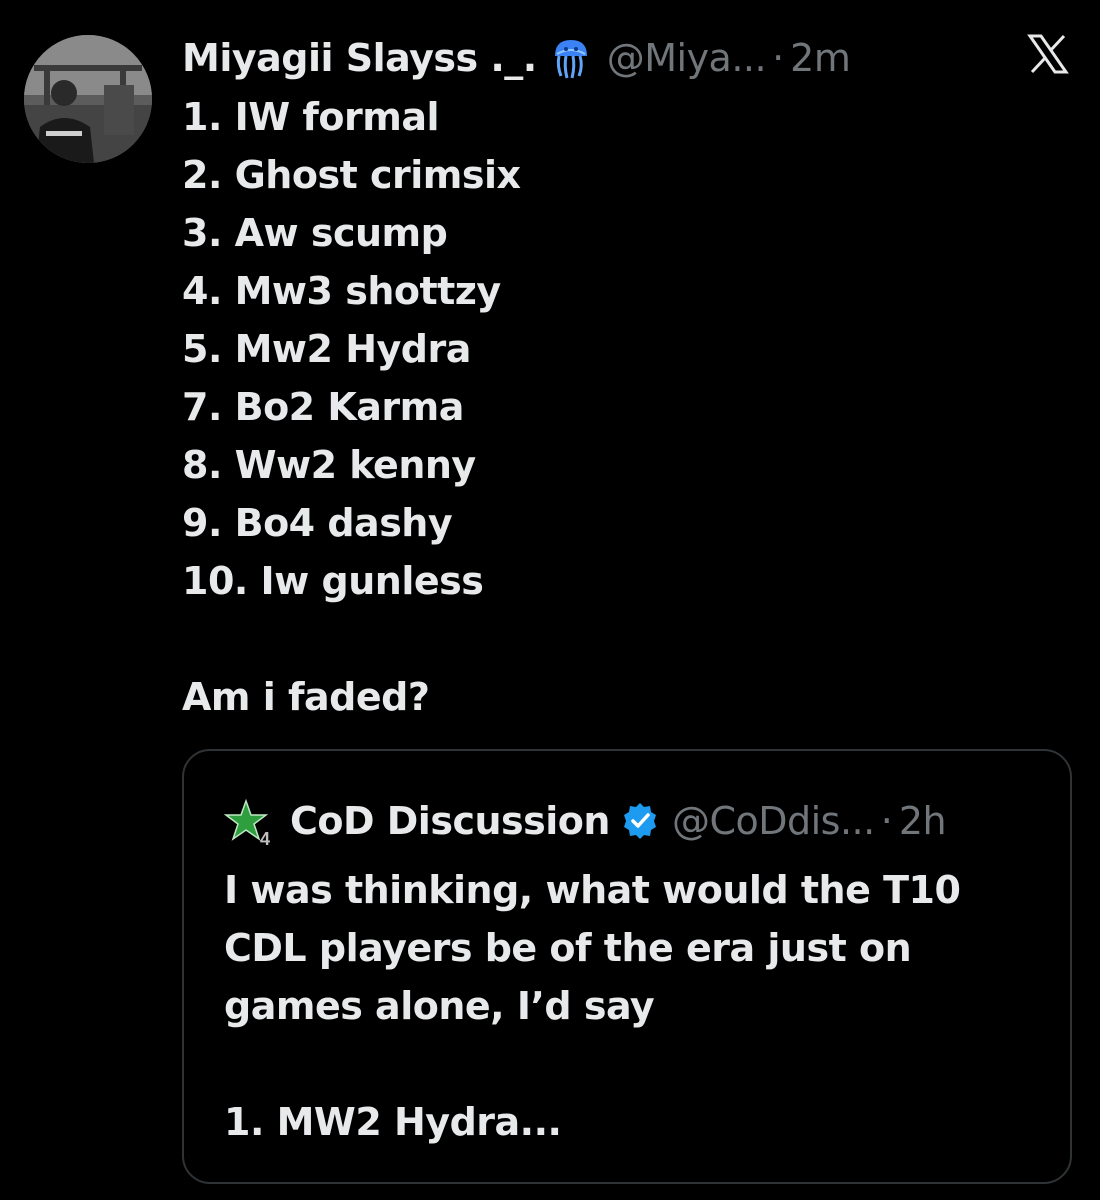 Image resolution: width=1100 pixels, height=1200 pixels. What do you see at coordinates (640, 821) in the screenshot?
I see `verified-badge-icon` at bounding box center [640, 821].